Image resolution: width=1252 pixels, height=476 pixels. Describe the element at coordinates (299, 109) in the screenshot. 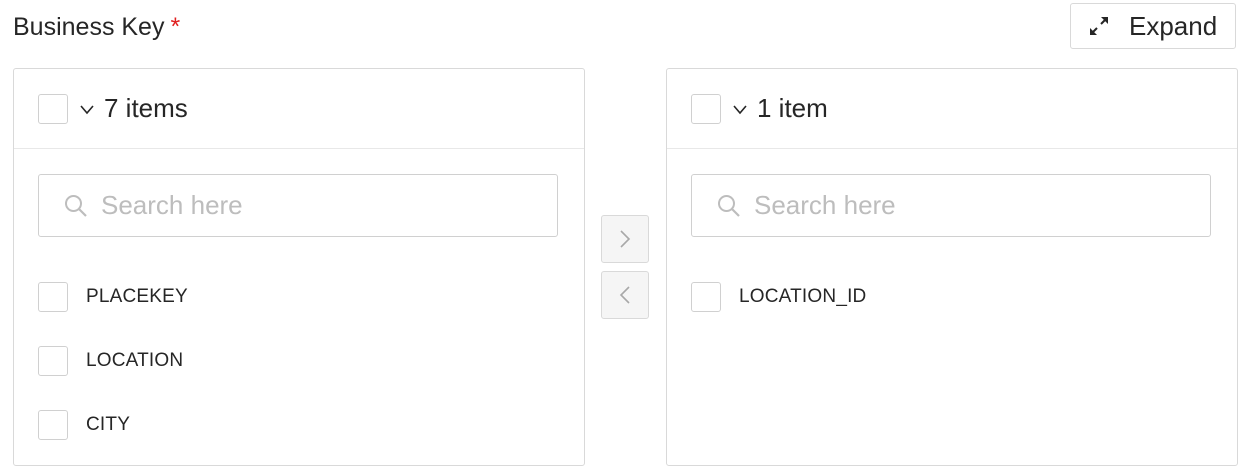

I see `source-panel-header: 7 items` at that location.